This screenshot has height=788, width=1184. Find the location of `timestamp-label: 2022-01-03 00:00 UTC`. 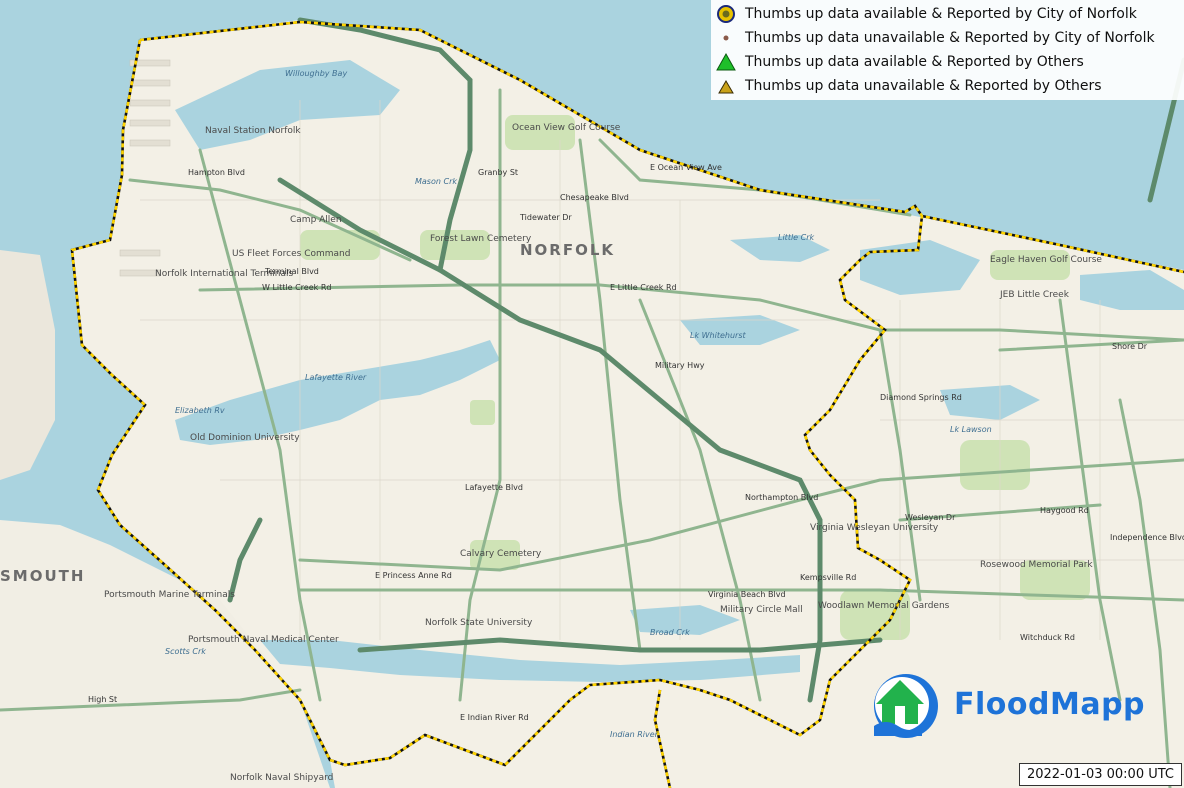

timestamp-label: 2022-01-03 00:00 UTC is located at coordinates (1100, 774).